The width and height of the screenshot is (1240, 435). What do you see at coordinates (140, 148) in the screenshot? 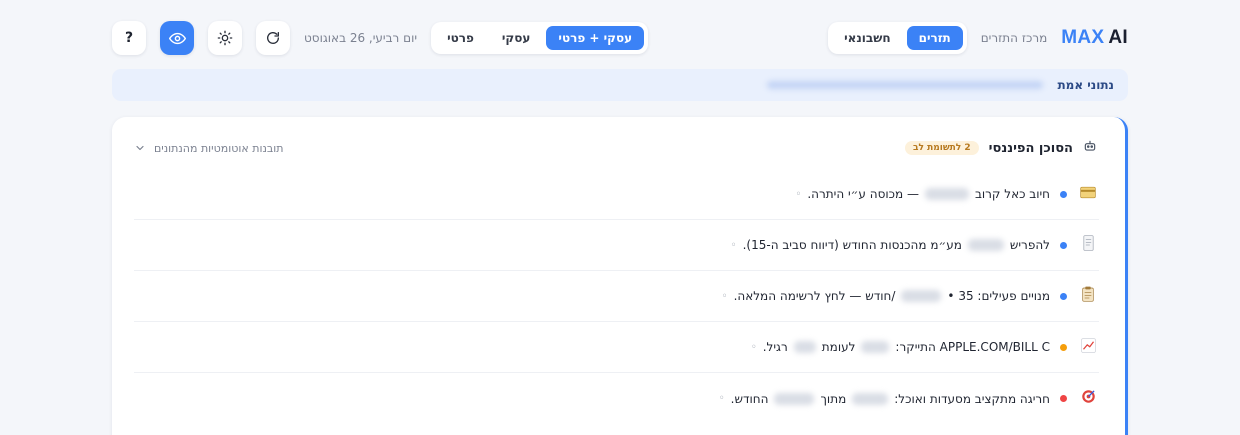
I see `chevron-down-icon` at bounding box center [140, 148].